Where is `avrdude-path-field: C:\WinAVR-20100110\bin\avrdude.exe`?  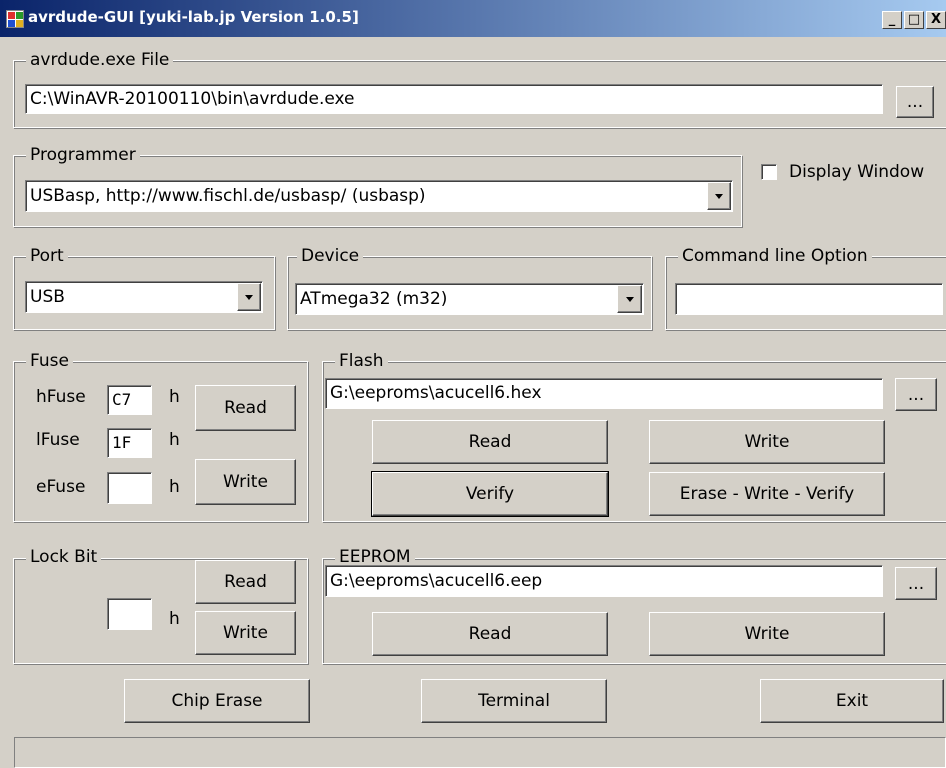
avrdude-path-field: C:\WinAVR-20100110\bin\avrdude.exe is located at coordinates (454, 99).